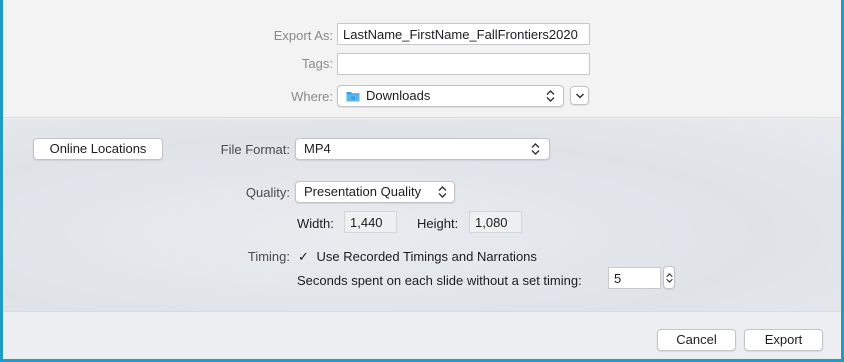  Describe the element at coordinates (370, 222) in the screenshot. I see `width-input: 1,440` at that location.